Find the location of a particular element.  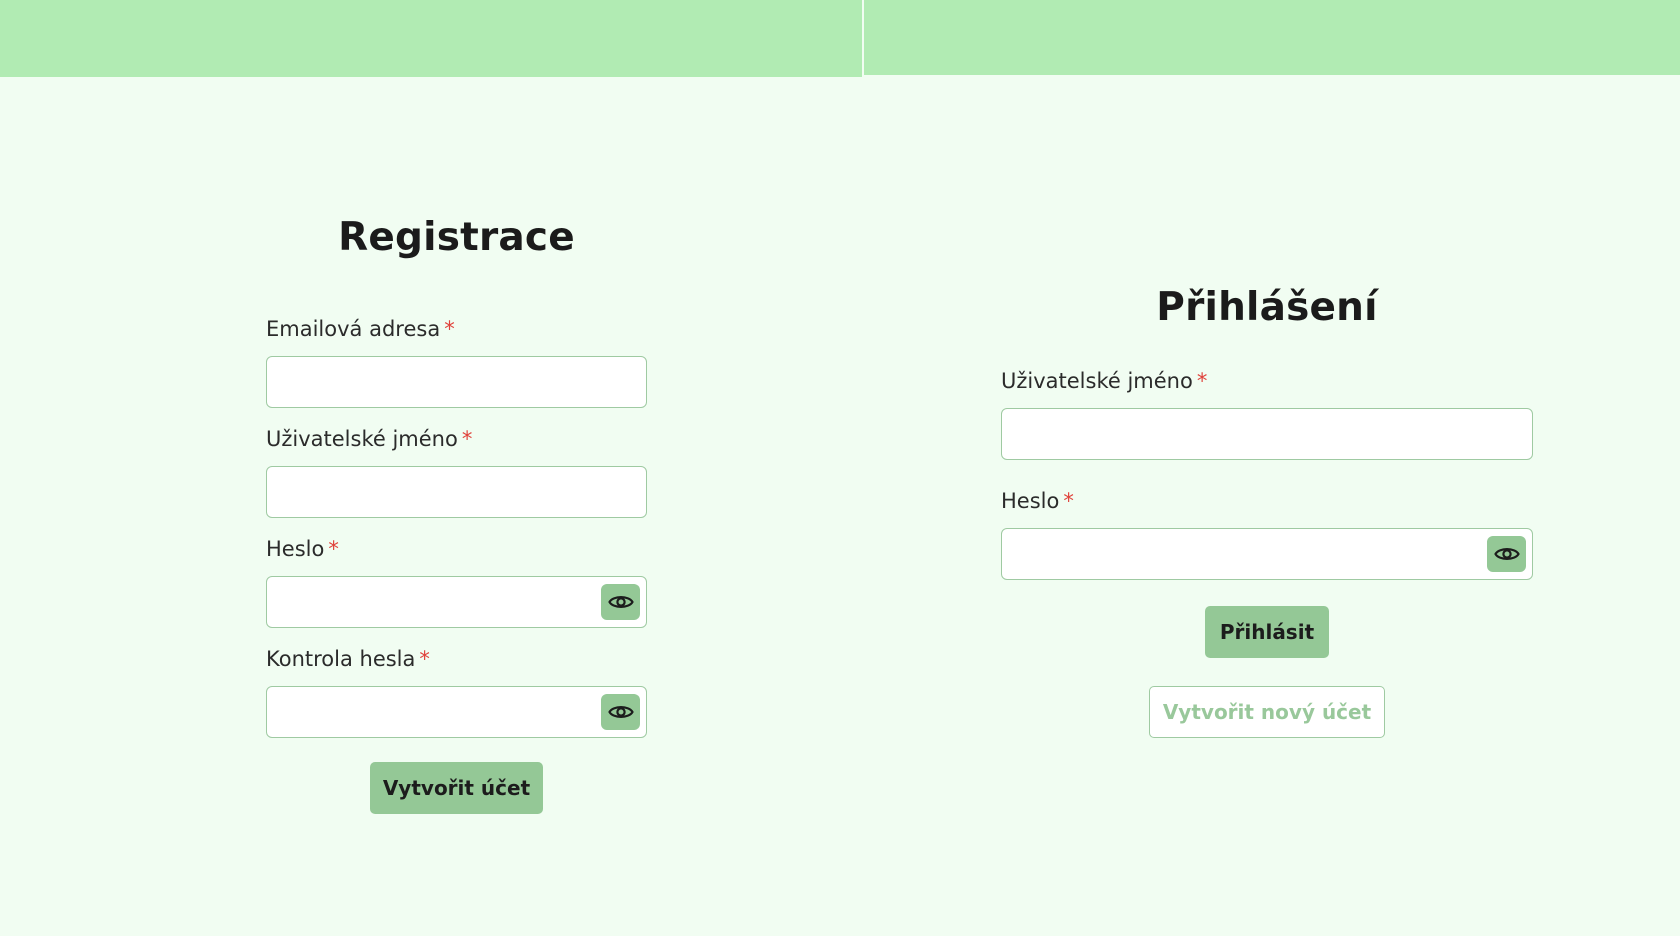

login-button: Přihlásit is located at coordinates (1267, 632).